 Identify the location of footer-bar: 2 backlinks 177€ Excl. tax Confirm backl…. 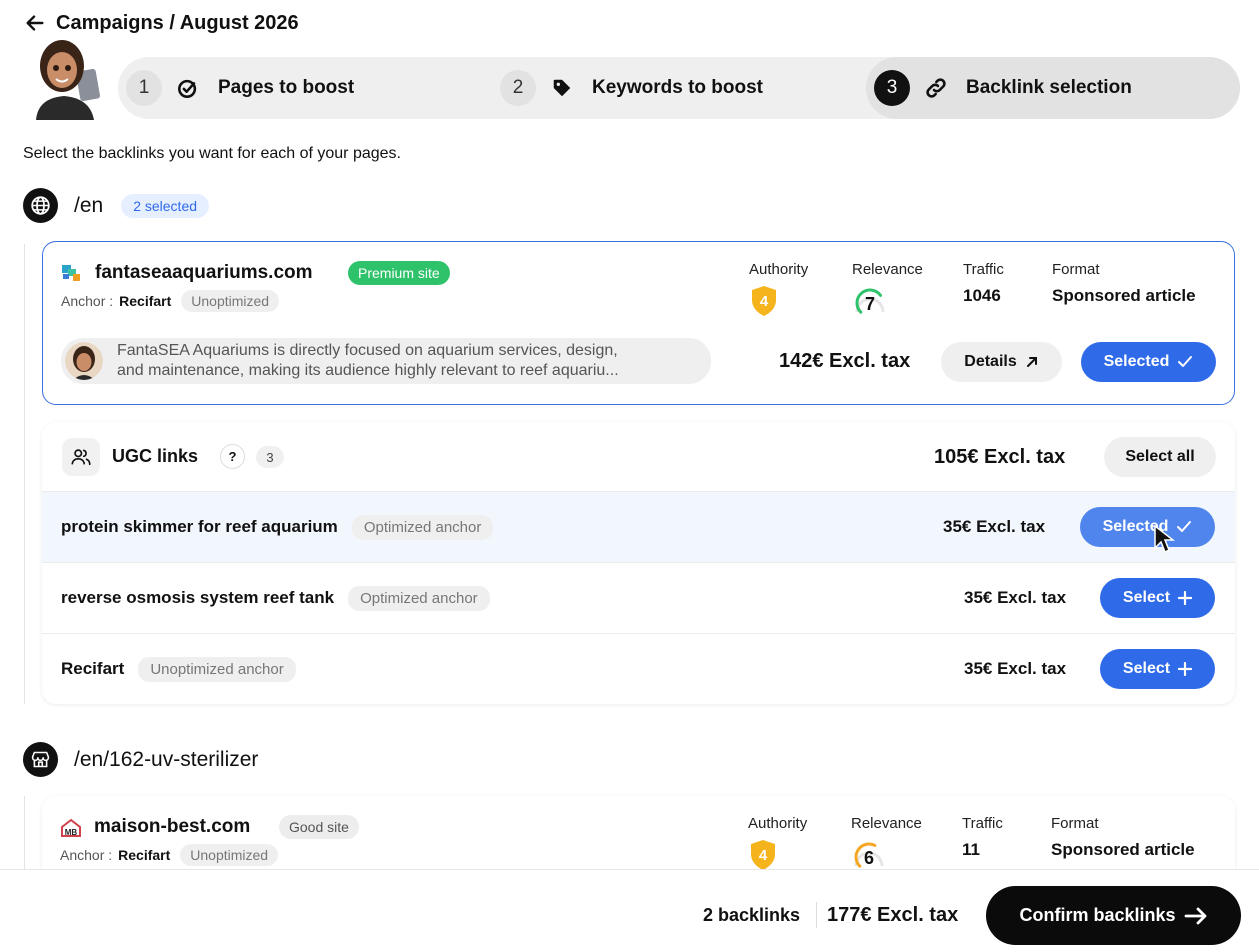
(629, 910).